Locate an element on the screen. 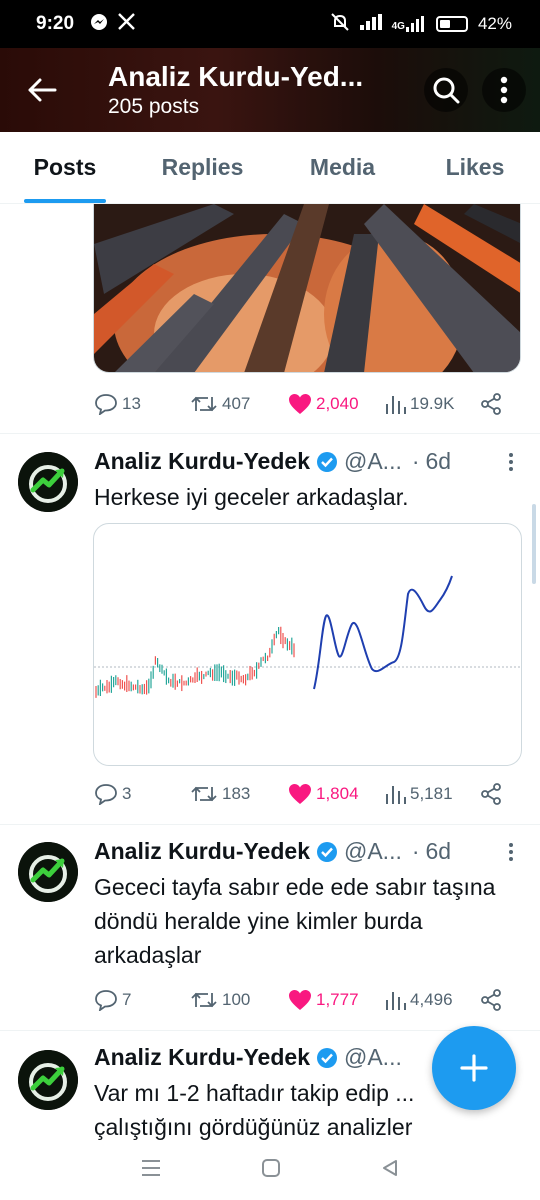  arrow-left-icon is located at coordinates (42, 90).